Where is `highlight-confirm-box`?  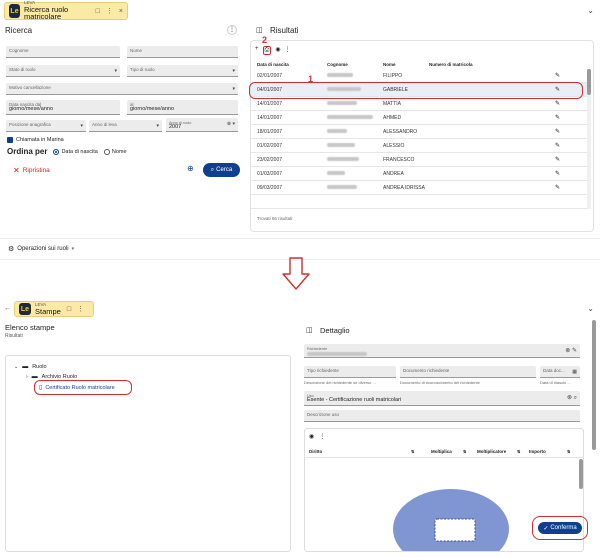 highlight-confirm-box is located at coordinates (560, 528).